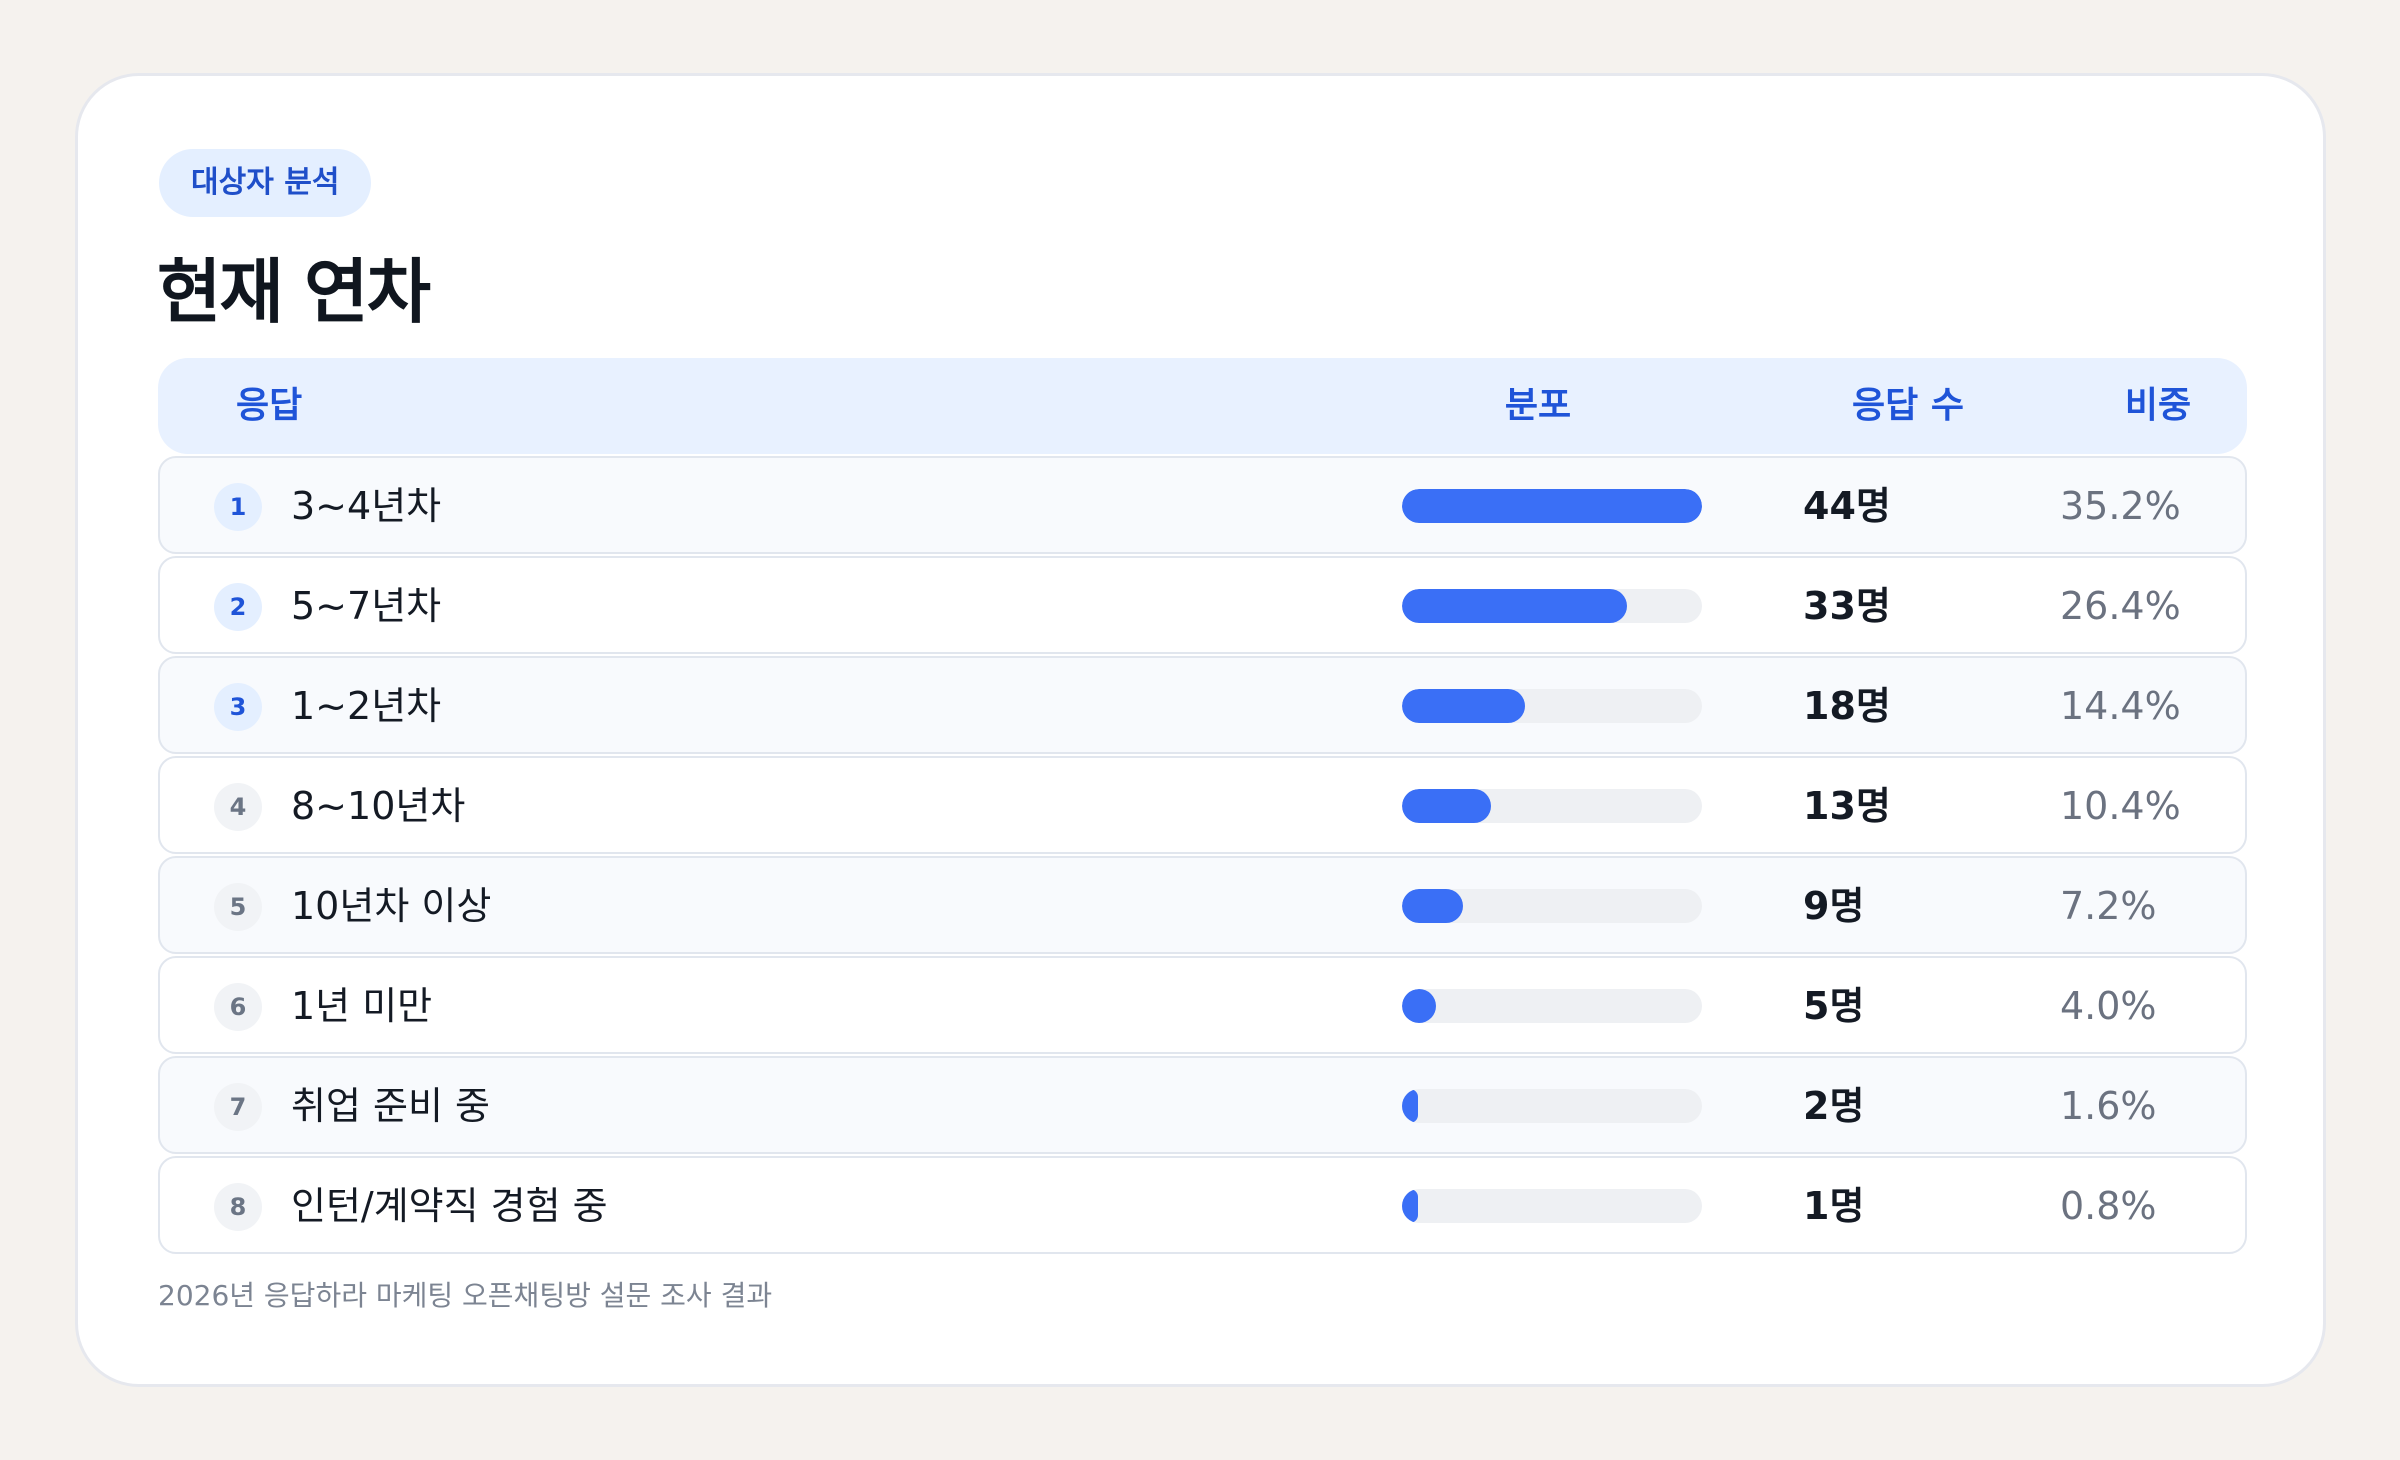 Image resolution: width=2400 pixels, height=1460 pixels. I want to click on rank-badge: 7, so click(238, 1107).